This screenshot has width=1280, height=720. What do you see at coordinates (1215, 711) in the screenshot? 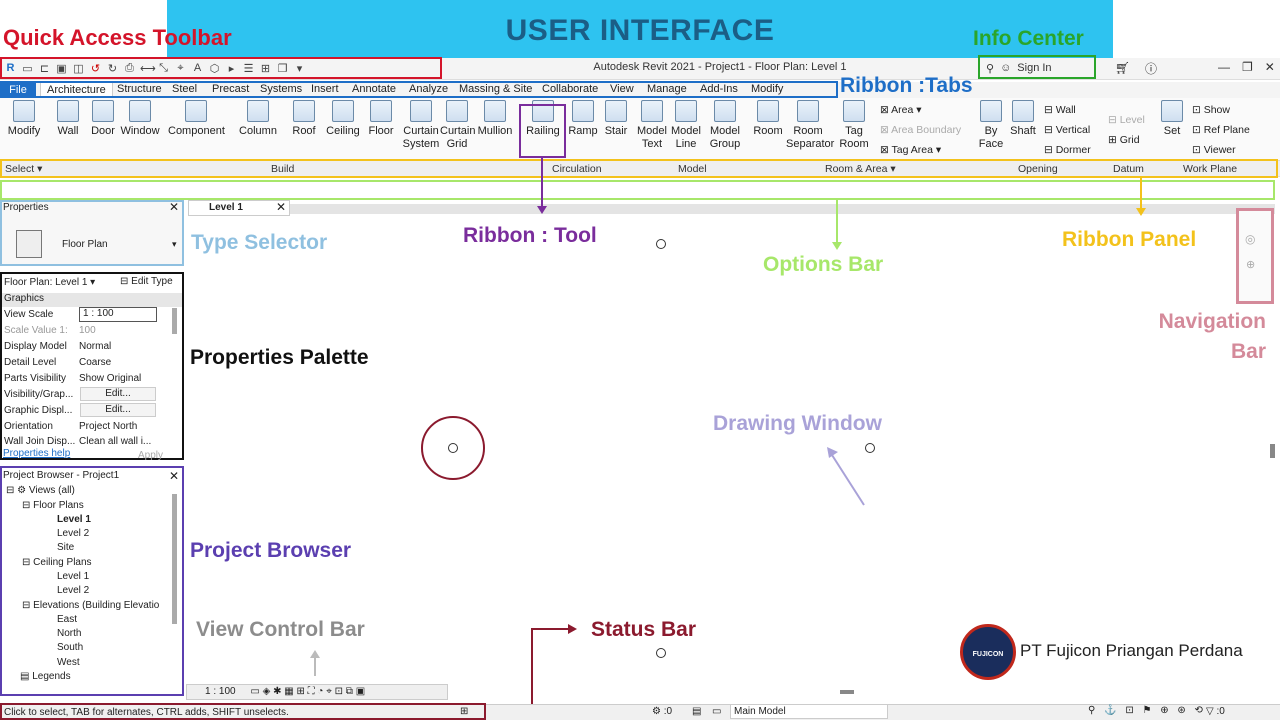
I see `filter-icon: ▽ :0` at bounding box center [1215, 711].